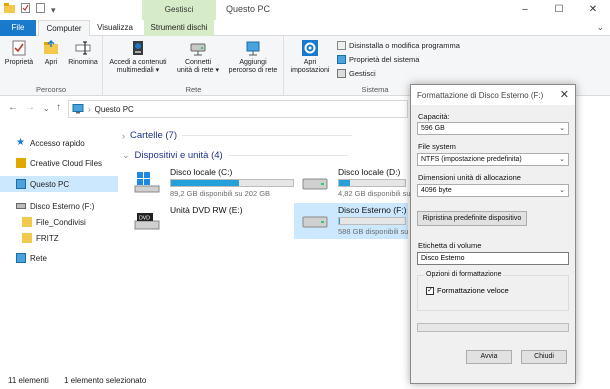 The image size is (610, 389). I want to click on group-percorso: Proprietà Apri Rinomina Percorso, so click(51, 66).